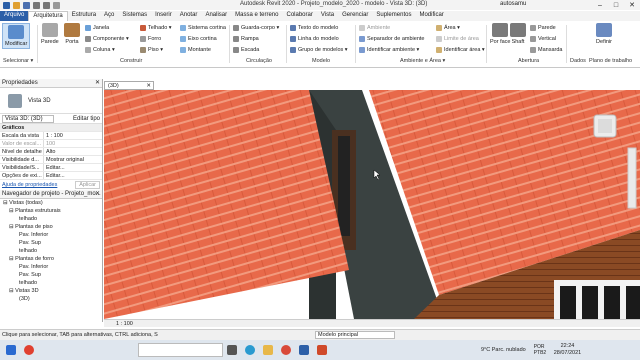 This screenshot has height=360, width=640. Describe the element at coordinates (52, 291) in the screenshot. I see `tree-item: ⊟ Vistas 3D` at that location.